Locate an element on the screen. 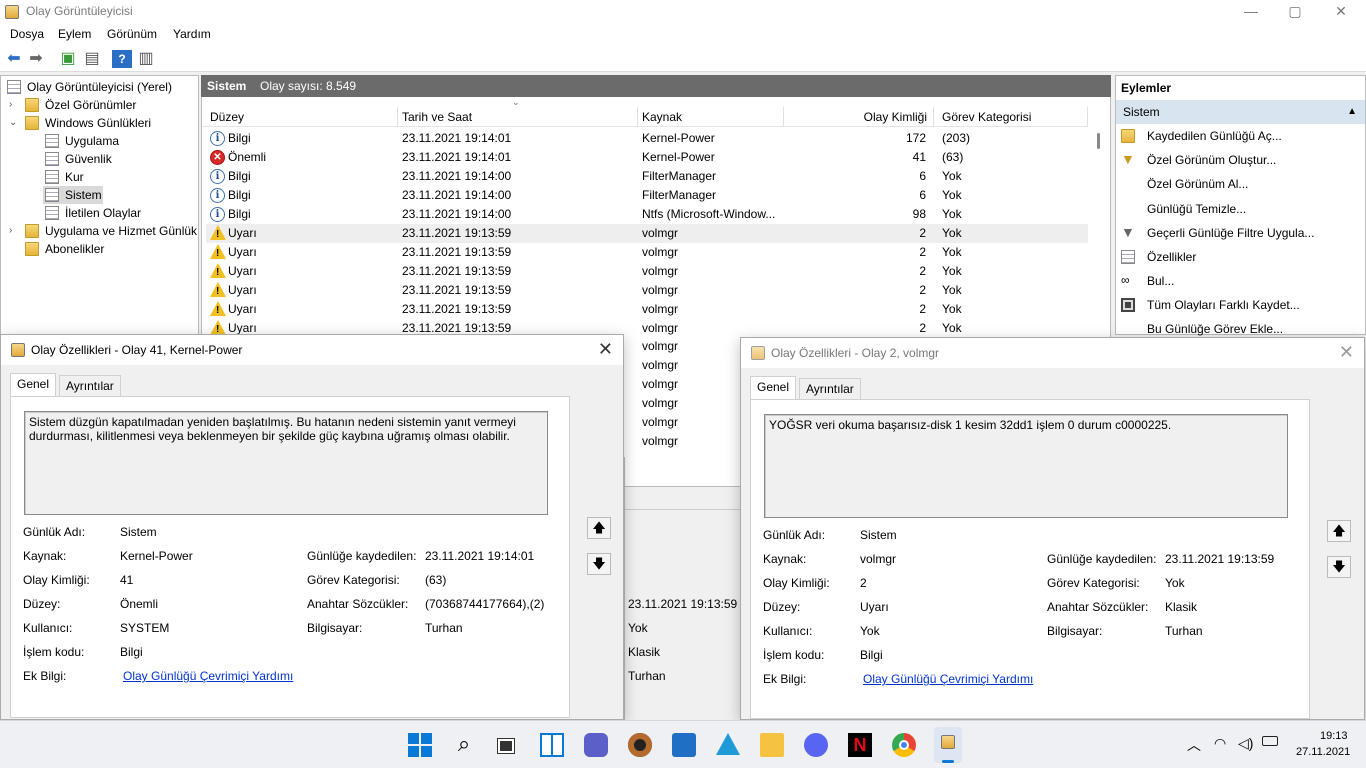 Image resolution: width=1366 pixels, height=768 pixels. maximize-button: ▢ is located at coordinates (1295, 12).